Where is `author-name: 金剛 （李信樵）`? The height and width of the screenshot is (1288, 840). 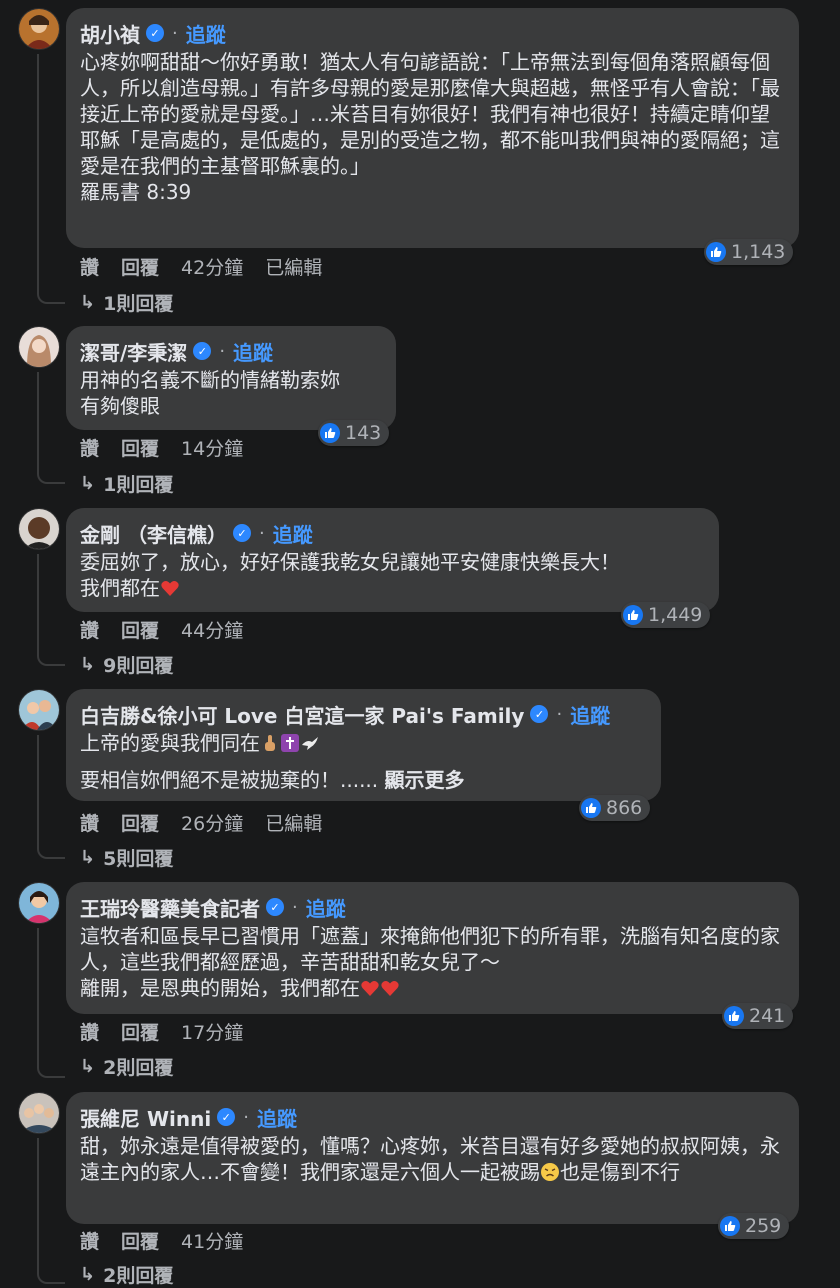
author-name: 金剛 （李信樵） is located at coordinates (153, 533).